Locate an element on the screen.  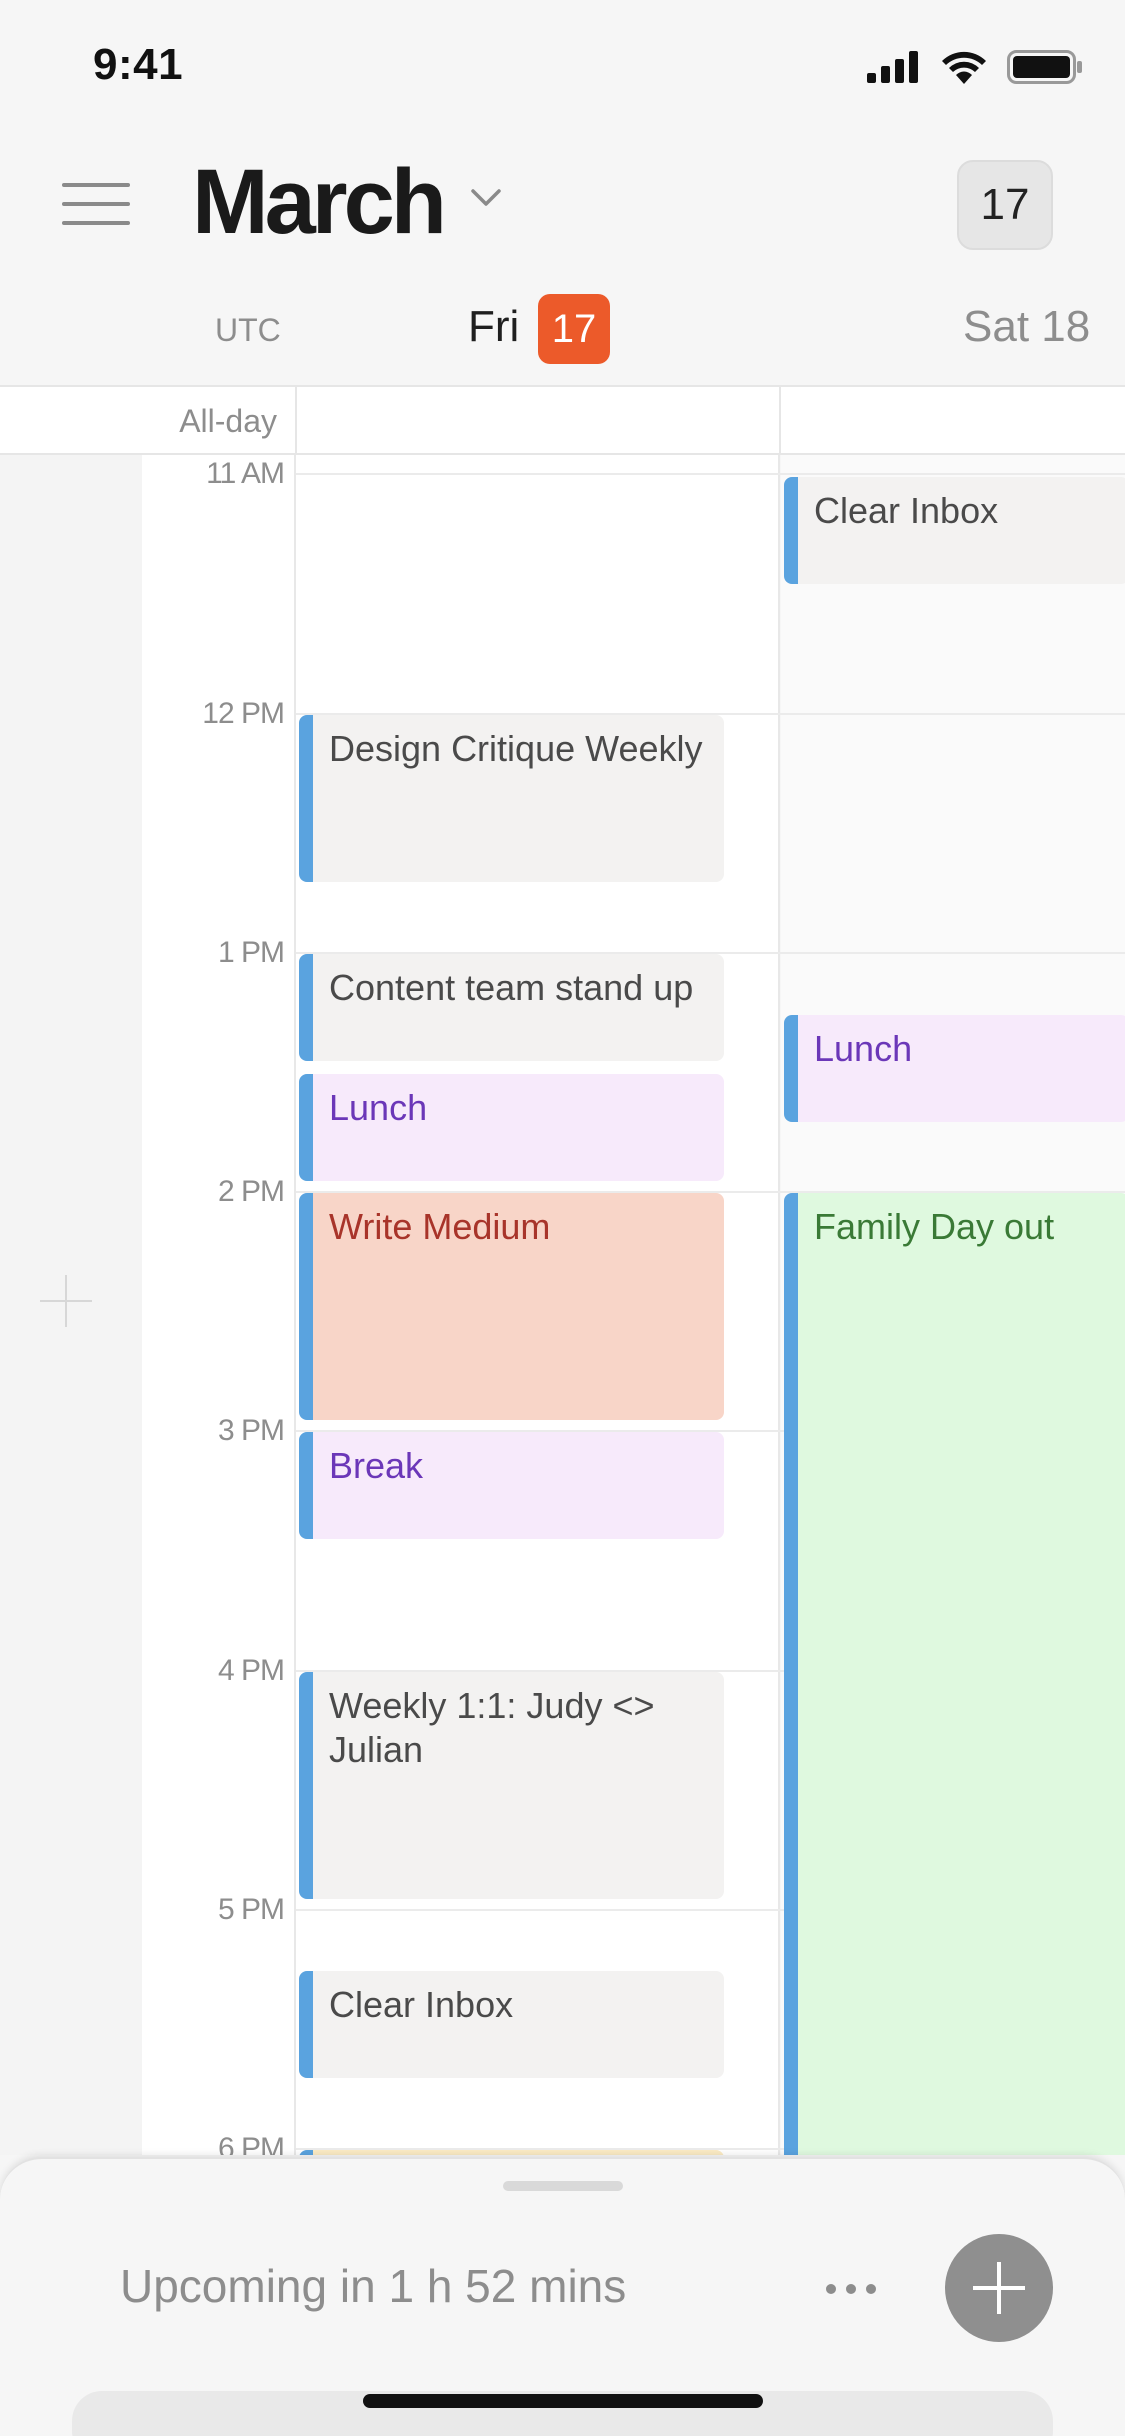
time-label: 4 PM is located at coordinates (251, 1670).